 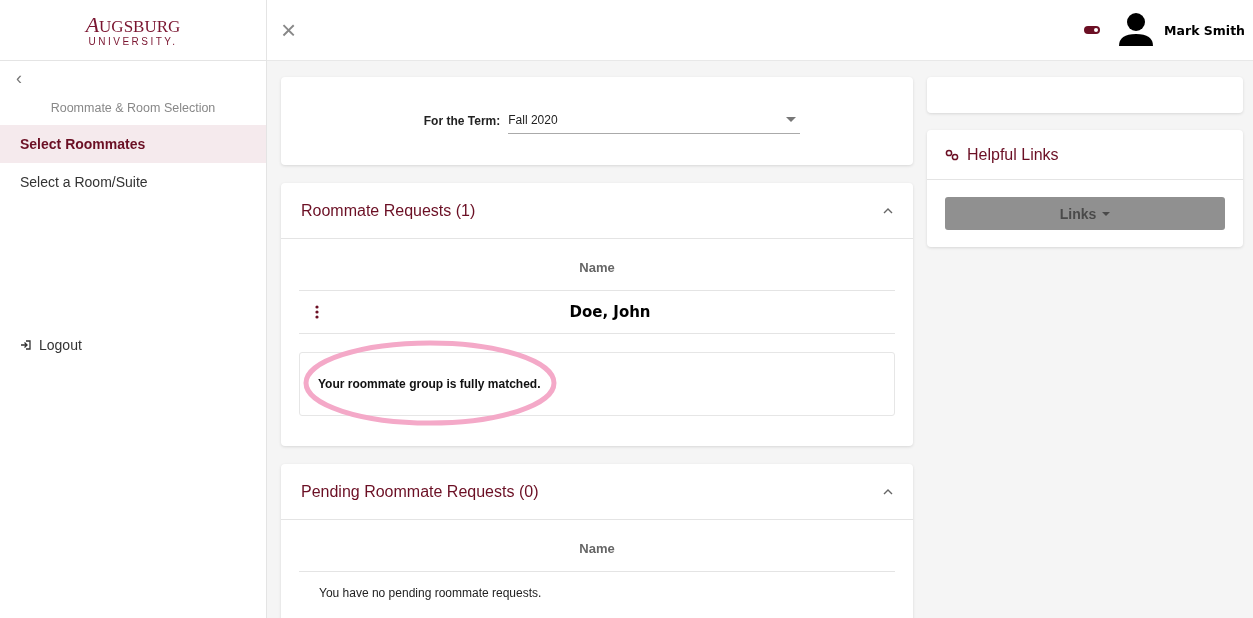 I want to click on toggle-switch, so click(x=1092, y=30).